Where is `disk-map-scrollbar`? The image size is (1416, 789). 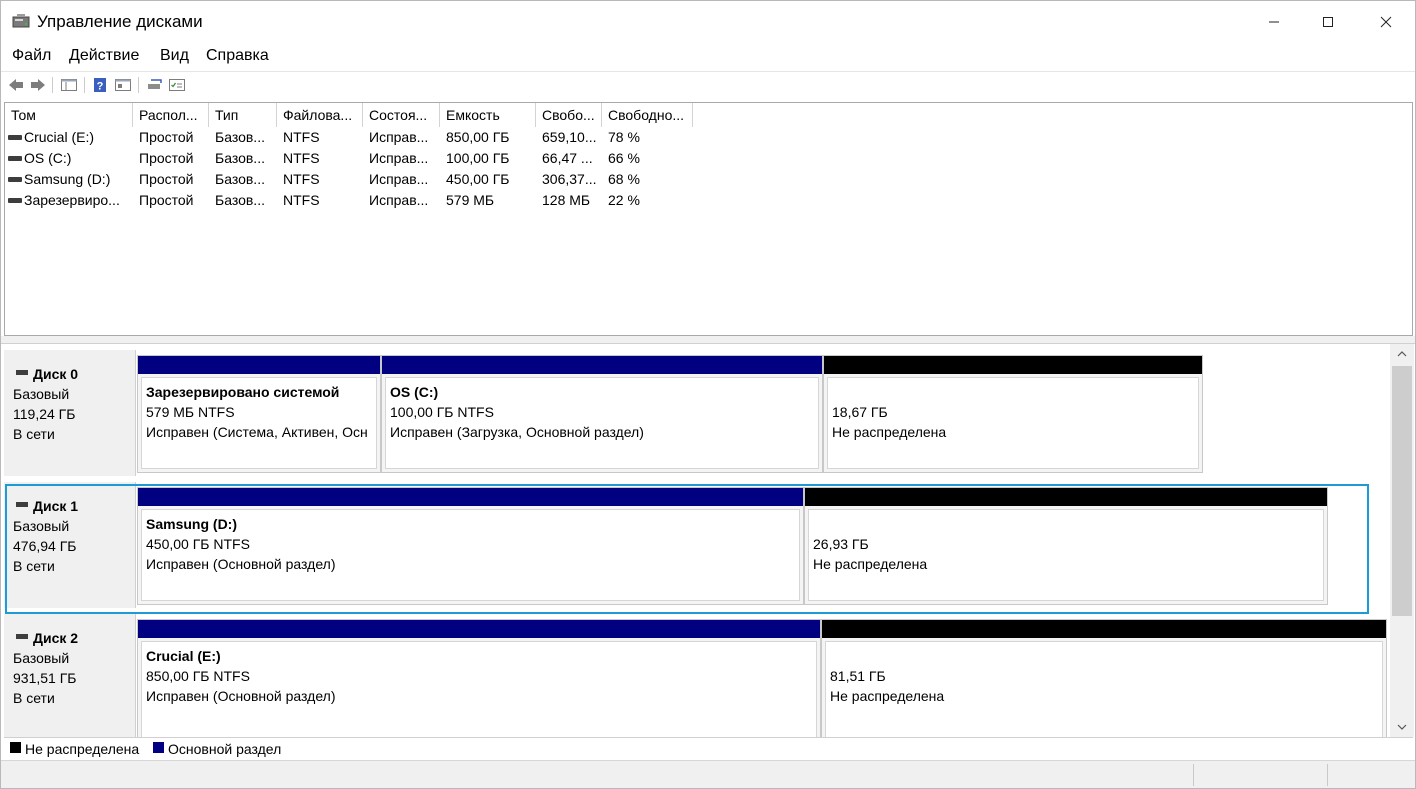 disk-map-scrollbar is located at coordinates (1402, 540).